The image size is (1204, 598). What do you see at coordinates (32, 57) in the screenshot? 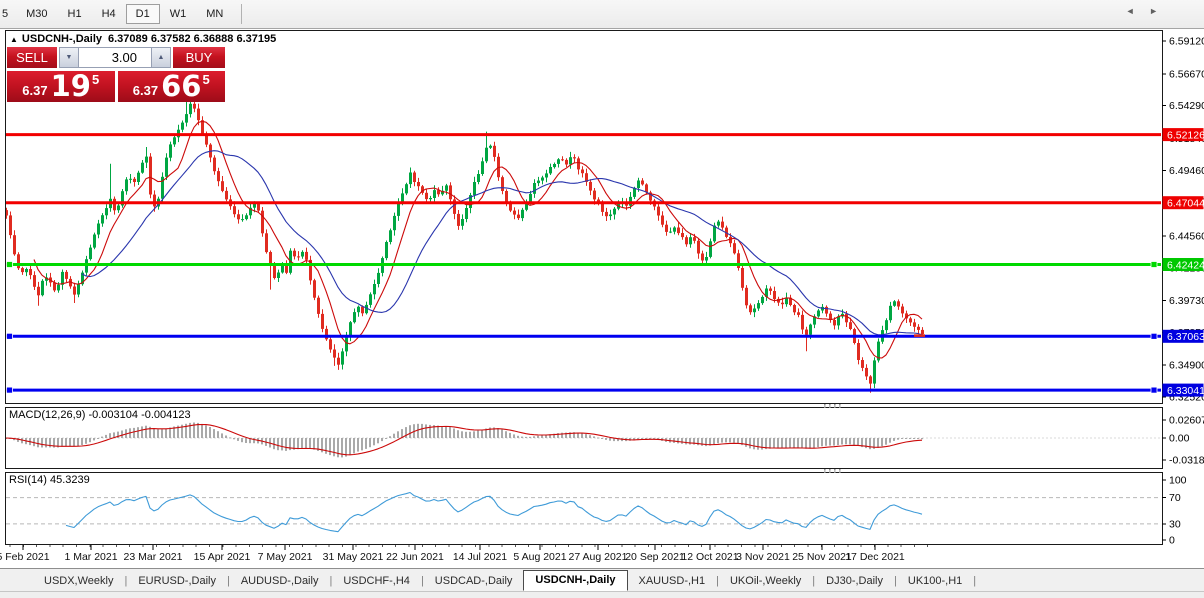
I see `sell-button: SELL` at bounding box center [32, 57].